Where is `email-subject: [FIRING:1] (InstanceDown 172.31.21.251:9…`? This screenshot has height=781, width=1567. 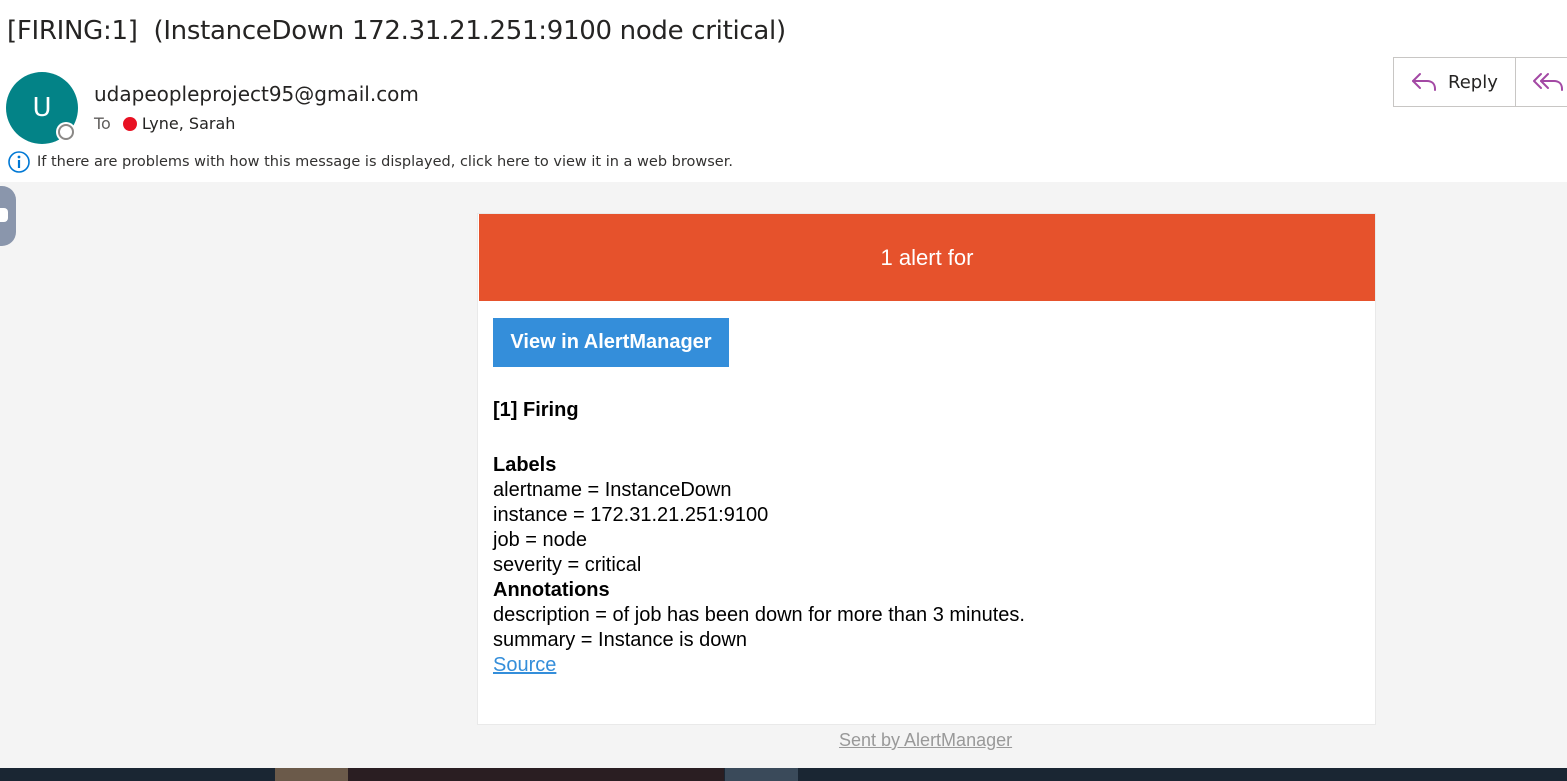
email-subject: [FIRING:1] (InstanceDown 172.31.21.251:9… is located at coordinates (396, 31).